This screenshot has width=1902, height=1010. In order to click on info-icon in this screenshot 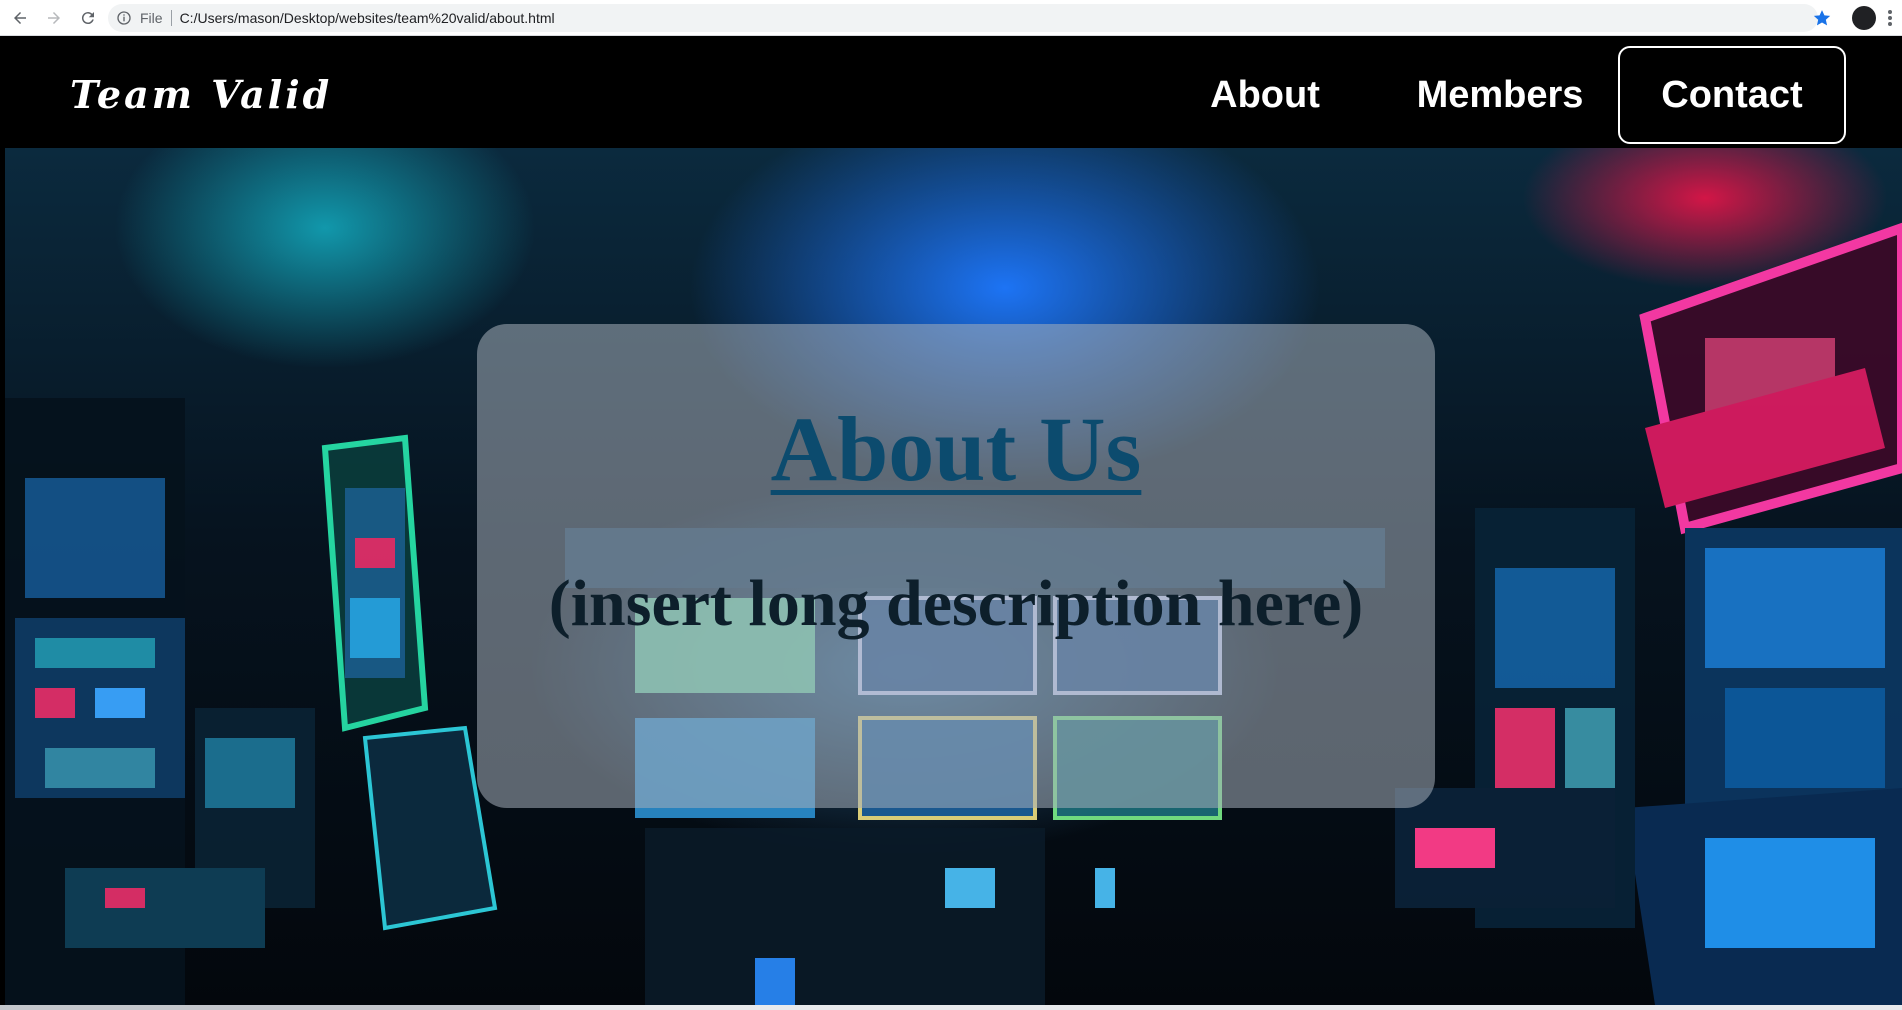, I will do `click(124, 18)`.